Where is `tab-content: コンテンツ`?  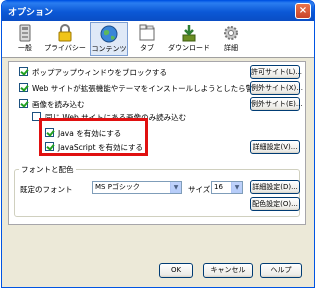 tab-content: コンテンツ is located at coordinates (109, 39).